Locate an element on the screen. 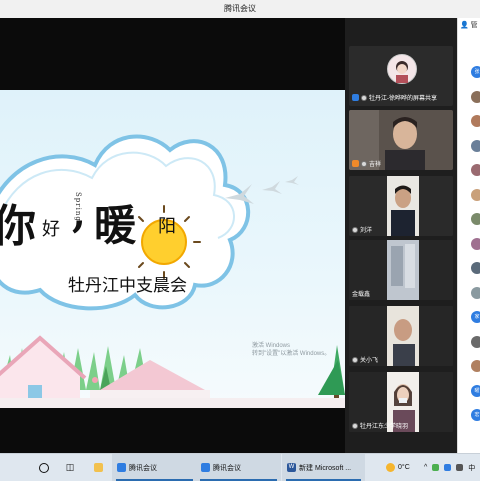  system-tray: ^ 中 is located at coordinates (449, 467).